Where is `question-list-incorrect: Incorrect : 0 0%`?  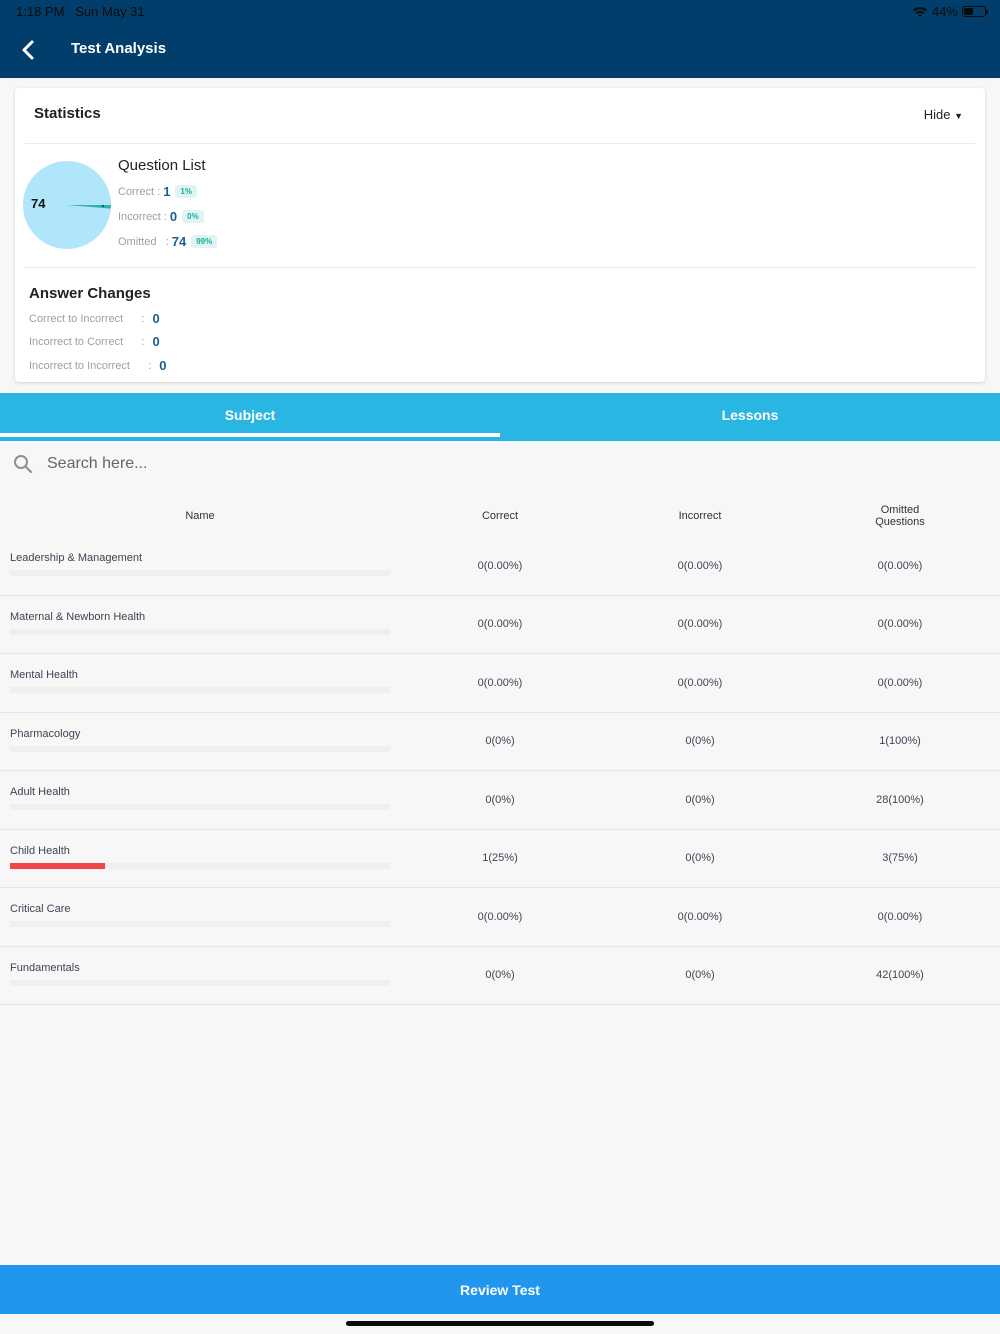 question-list-incorrect: Incorrect : 0 0% is located at coordinates (161, 216).